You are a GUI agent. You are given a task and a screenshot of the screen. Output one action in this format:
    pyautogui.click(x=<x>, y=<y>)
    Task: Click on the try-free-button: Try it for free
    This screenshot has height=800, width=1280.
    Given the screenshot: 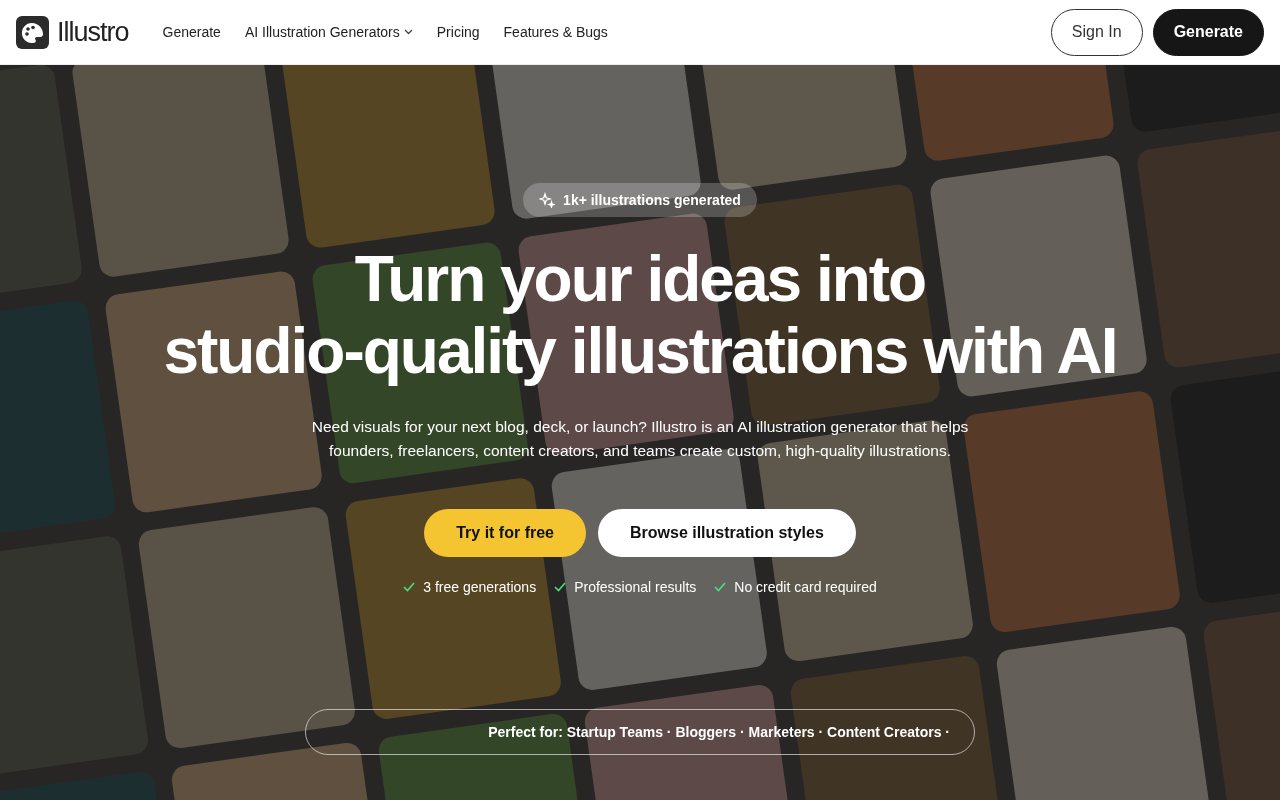 What is the action you would take?
    pyautogui.click(x=505, y=533)
    